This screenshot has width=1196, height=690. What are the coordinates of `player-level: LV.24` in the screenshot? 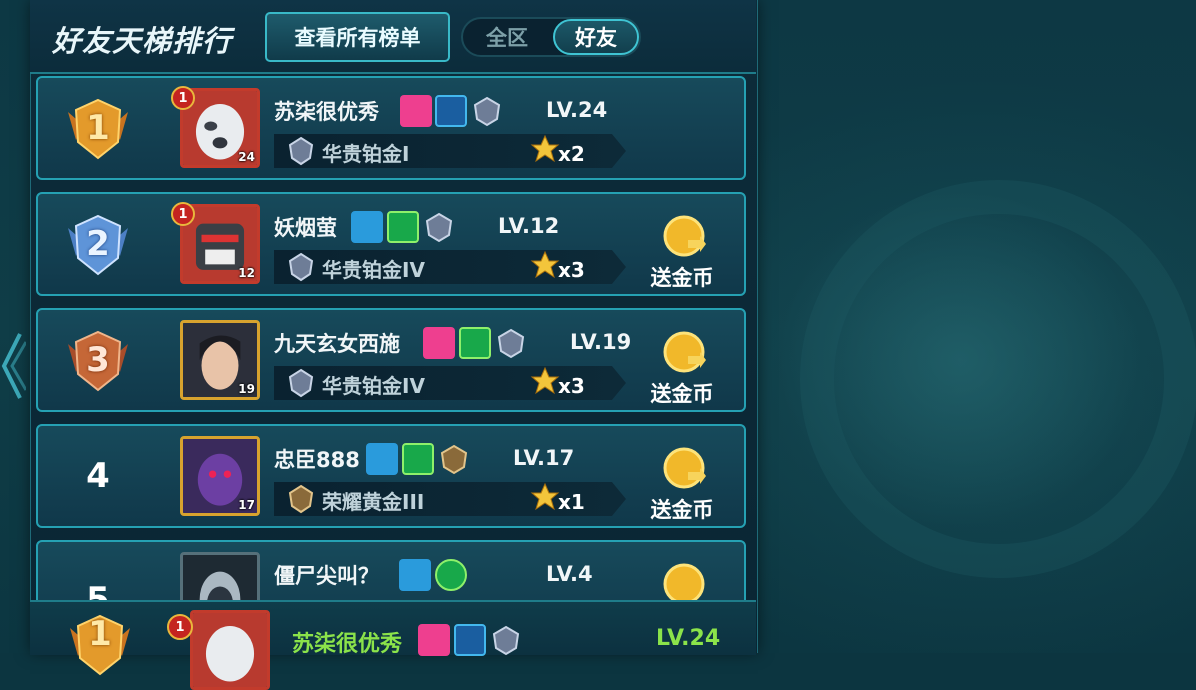 It's located at (577, 110).